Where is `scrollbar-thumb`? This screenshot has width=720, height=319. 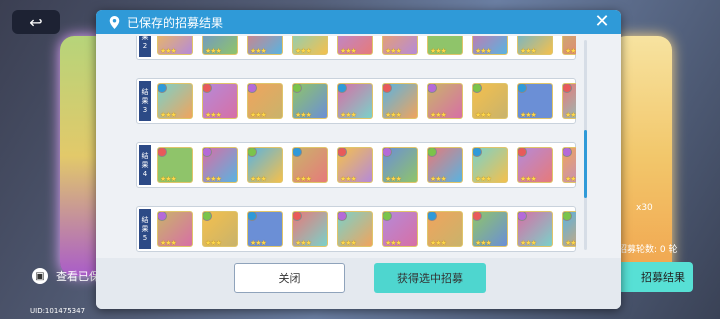
scrollbar-thumb is located at coordinates (585, 164).